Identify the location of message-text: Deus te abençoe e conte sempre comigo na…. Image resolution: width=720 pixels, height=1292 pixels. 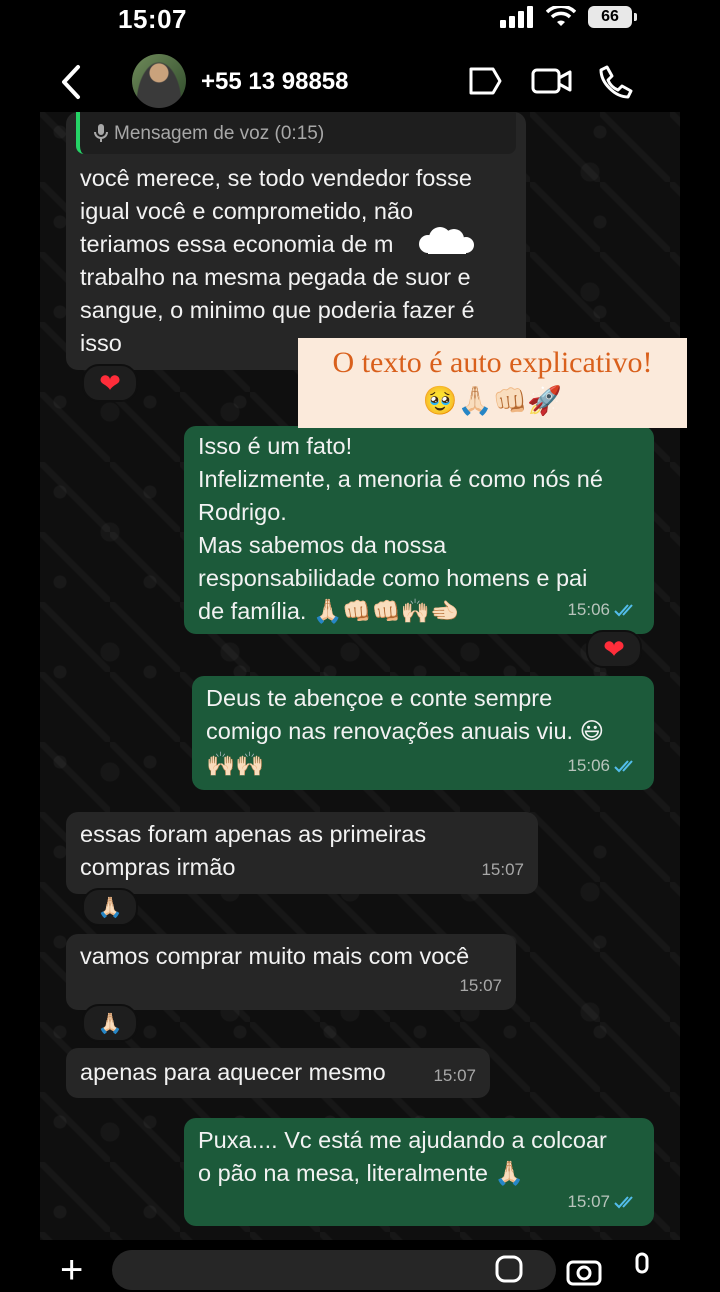
(405, 731).